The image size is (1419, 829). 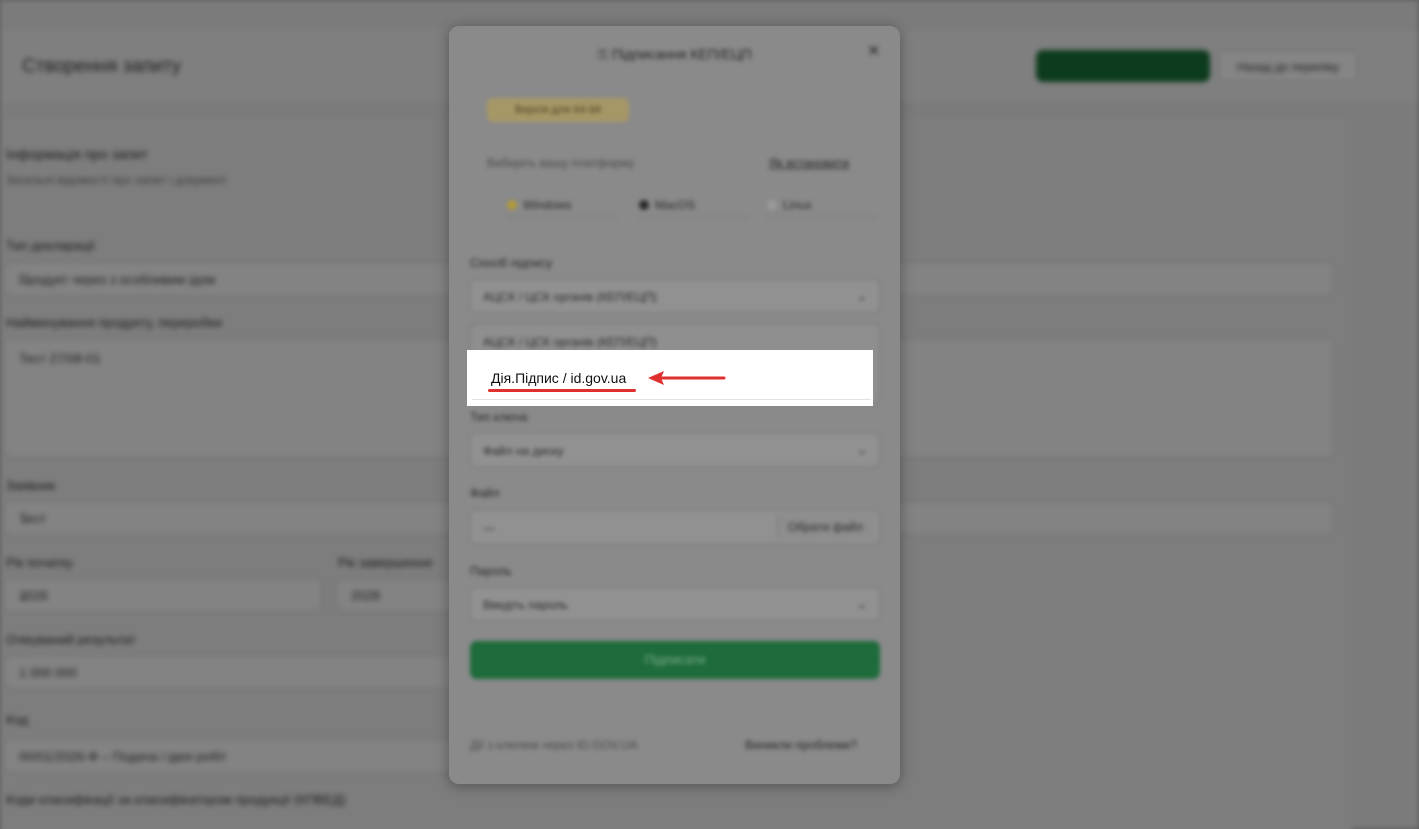 What do you see at coordinates (60, 358) in the screenshot?
I see `field-value: Тест 27/08-01` at bounding box center [60, 358].